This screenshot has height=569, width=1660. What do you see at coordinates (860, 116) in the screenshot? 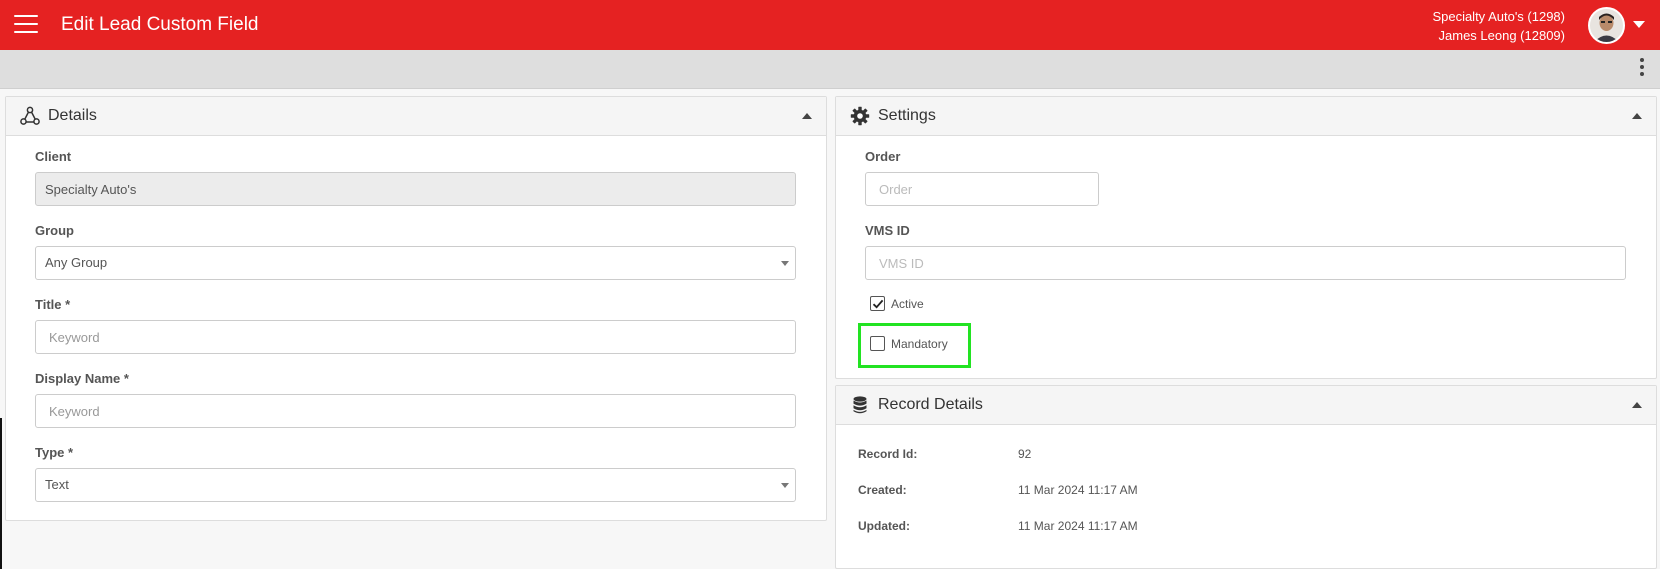
I see `gear-icon` at bounding box center [860, 116].